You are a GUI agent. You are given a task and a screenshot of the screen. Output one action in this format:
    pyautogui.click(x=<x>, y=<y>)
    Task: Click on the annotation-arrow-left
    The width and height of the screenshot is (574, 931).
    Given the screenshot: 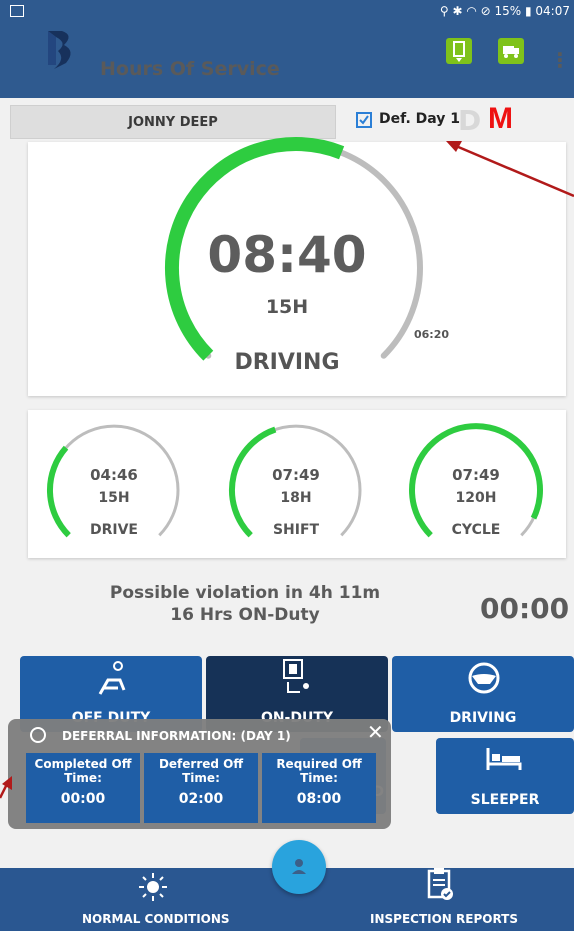 What is the action you would take?
    pyautogui.click(x=6, y=787)
    